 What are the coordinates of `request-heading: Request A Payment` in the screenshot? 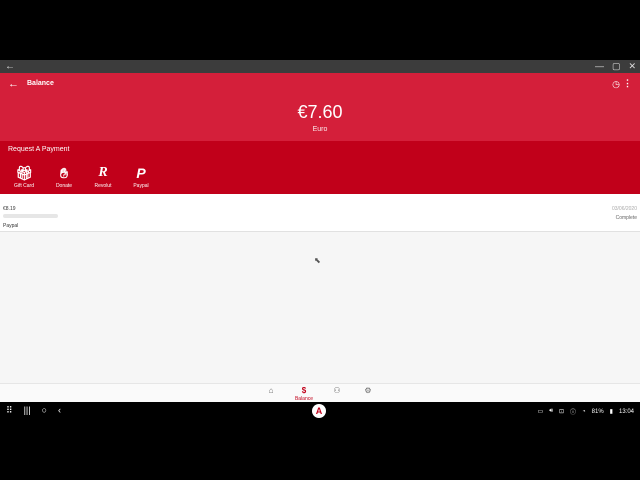 It's located at (39, 149).